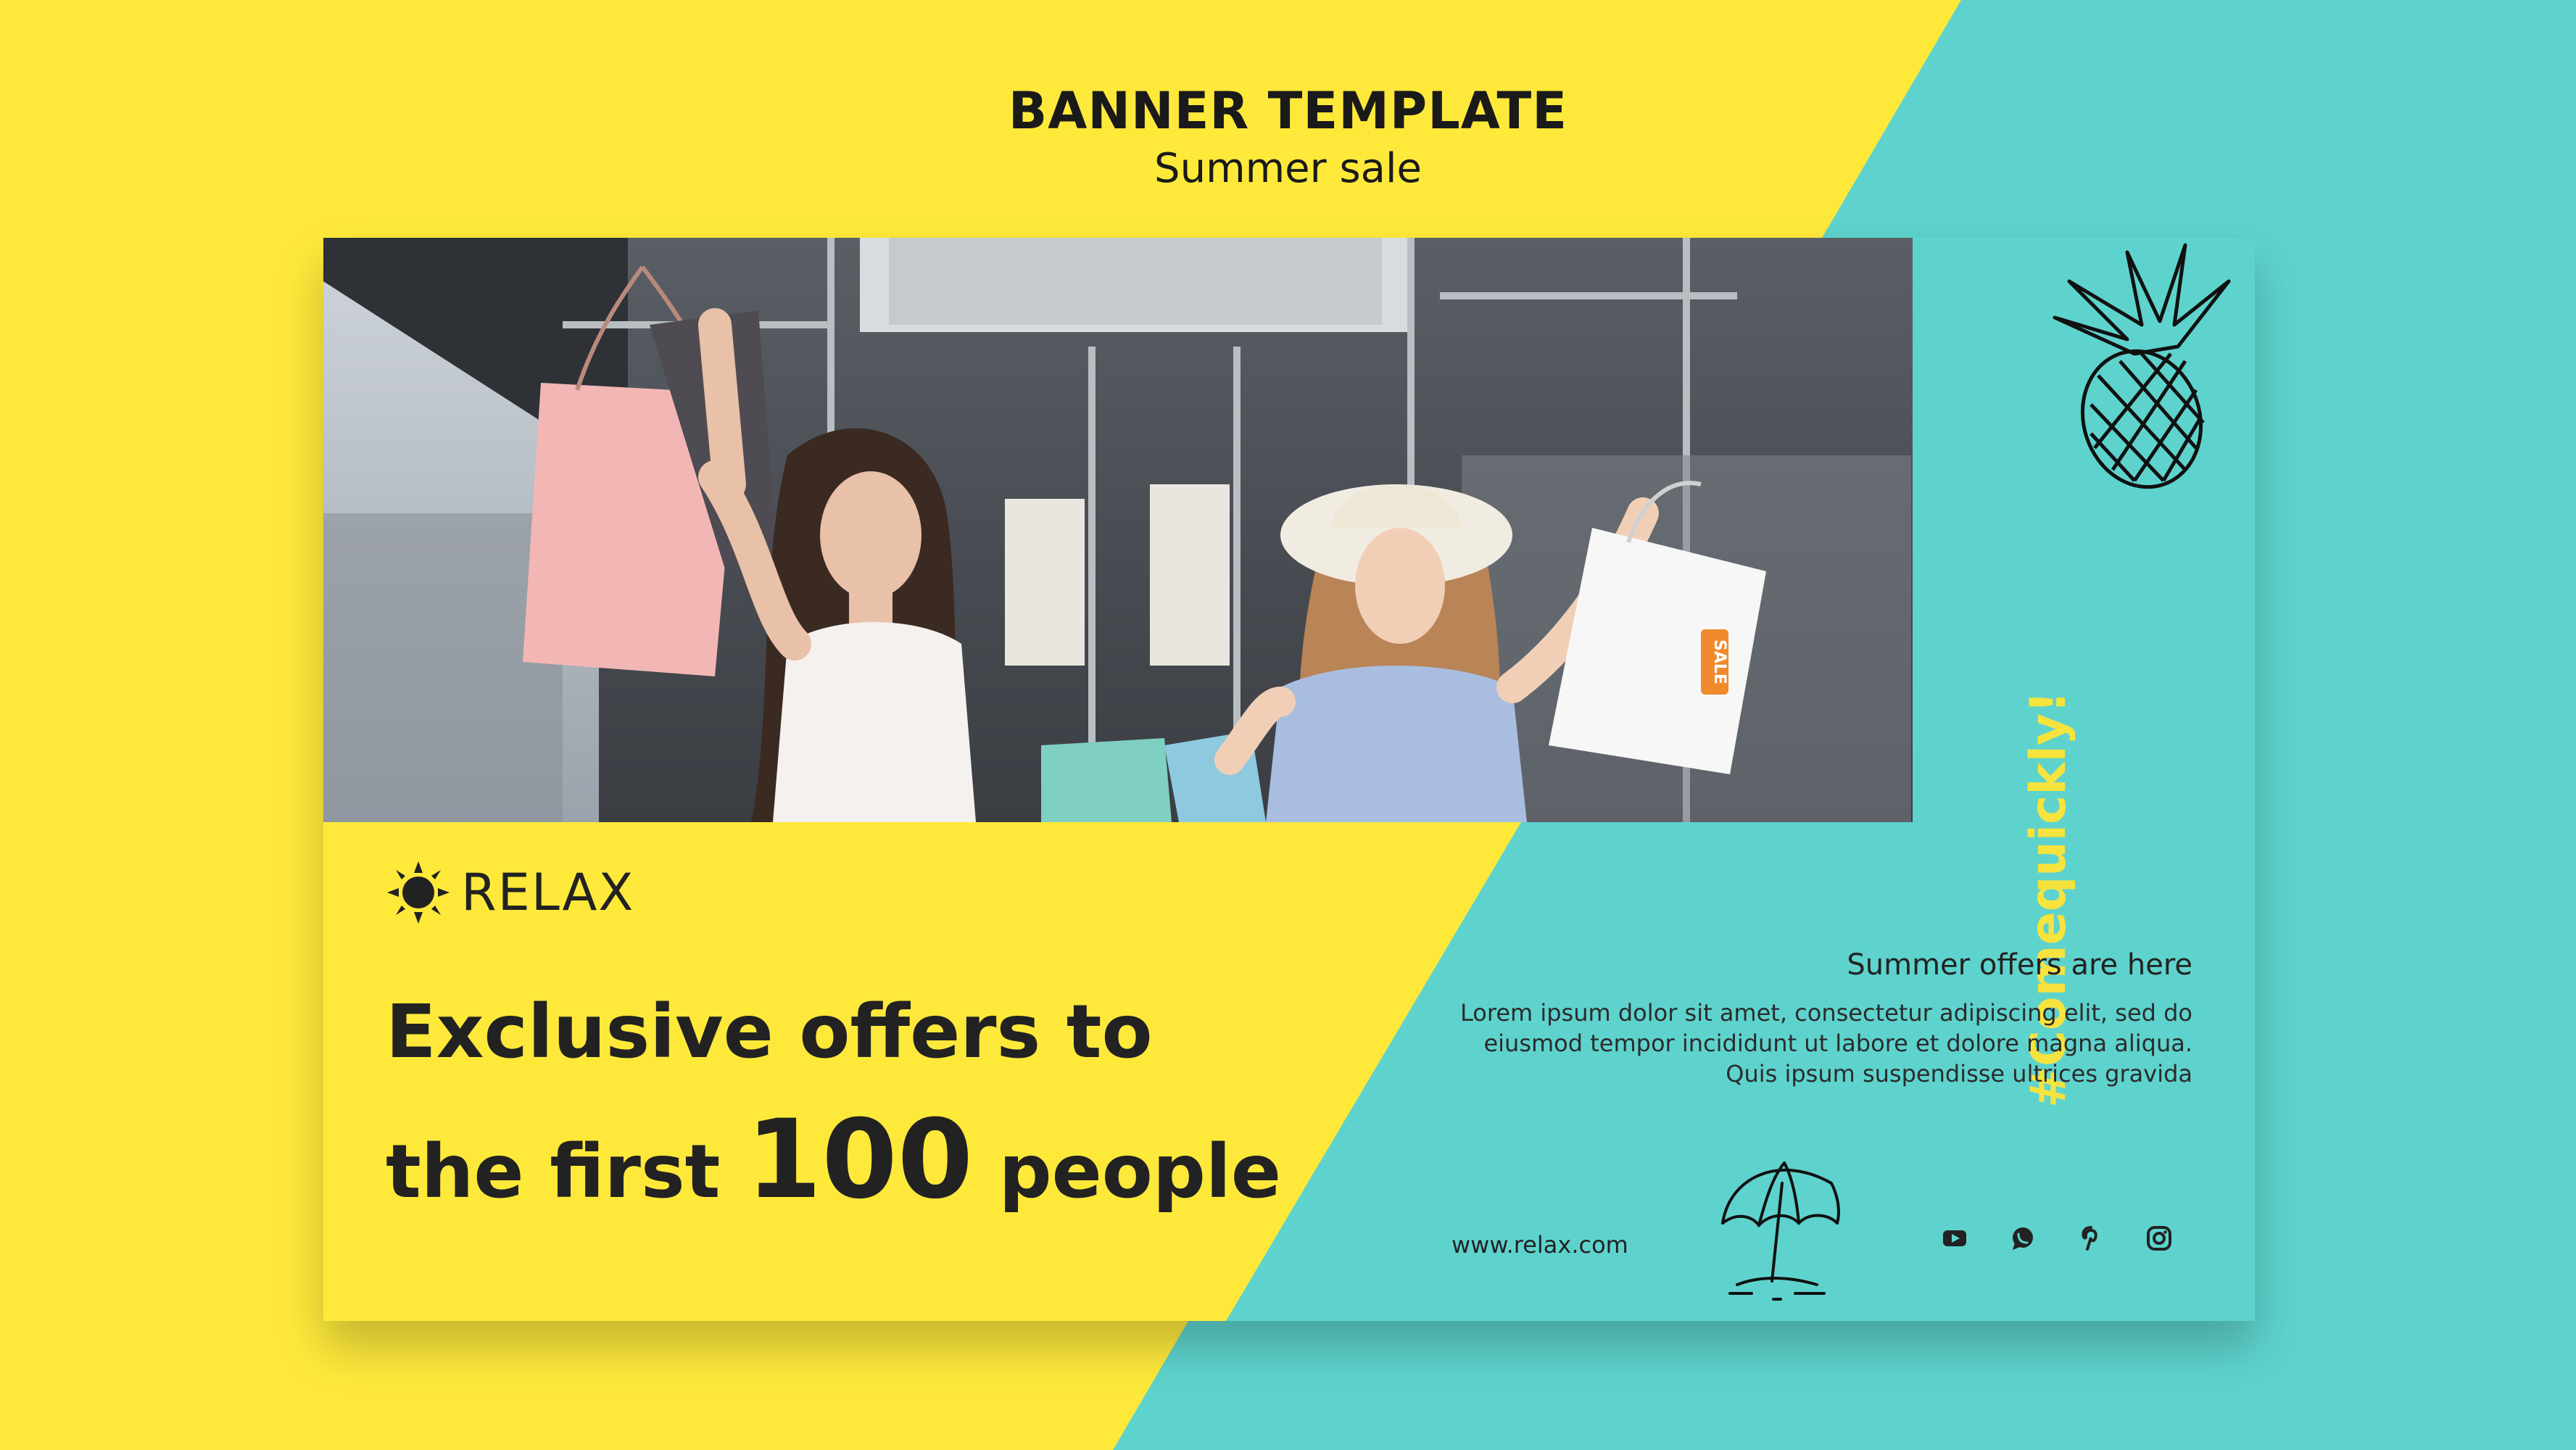 This screenshot has width=2576, height=1450. What do you see at coordinates (2159, 1238) in the screenshot?
I see `instagram-icon` at bounding box center [2159, 1238].